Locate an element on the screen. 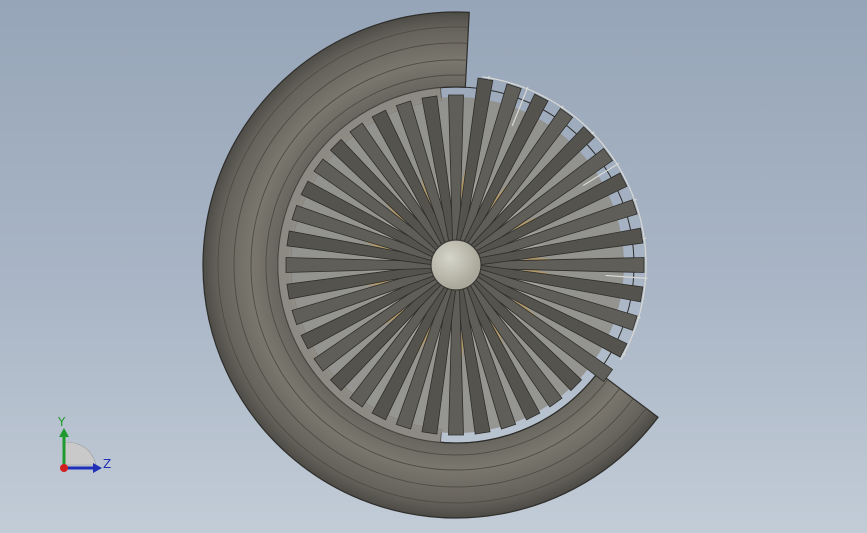 This screenshot has height=533, width=867. view-orientation-triad: Y Z is located at coordinates (85, 445).